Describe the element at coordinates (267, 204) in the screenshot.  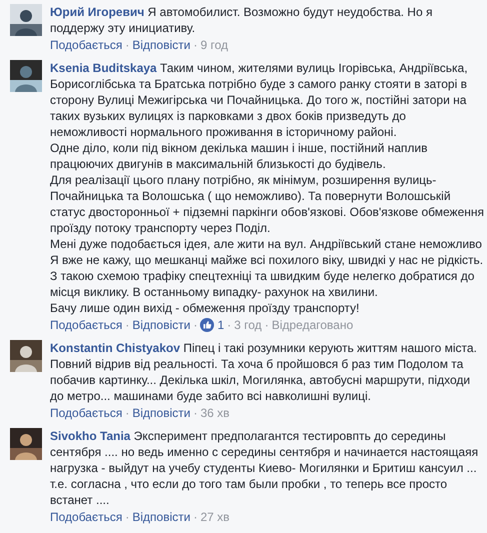
I see `comment-text: Для реалізації цього плану потрібно, як мінімум, розширення вулиць- Почайницька та Волошська ( що неможливо). Та повернути Волошській статус двосторонньої + підземні паркінги обов'язкові. Обов'язкове обмеження проїзду потоку транспорту через Поділ.` at that location.